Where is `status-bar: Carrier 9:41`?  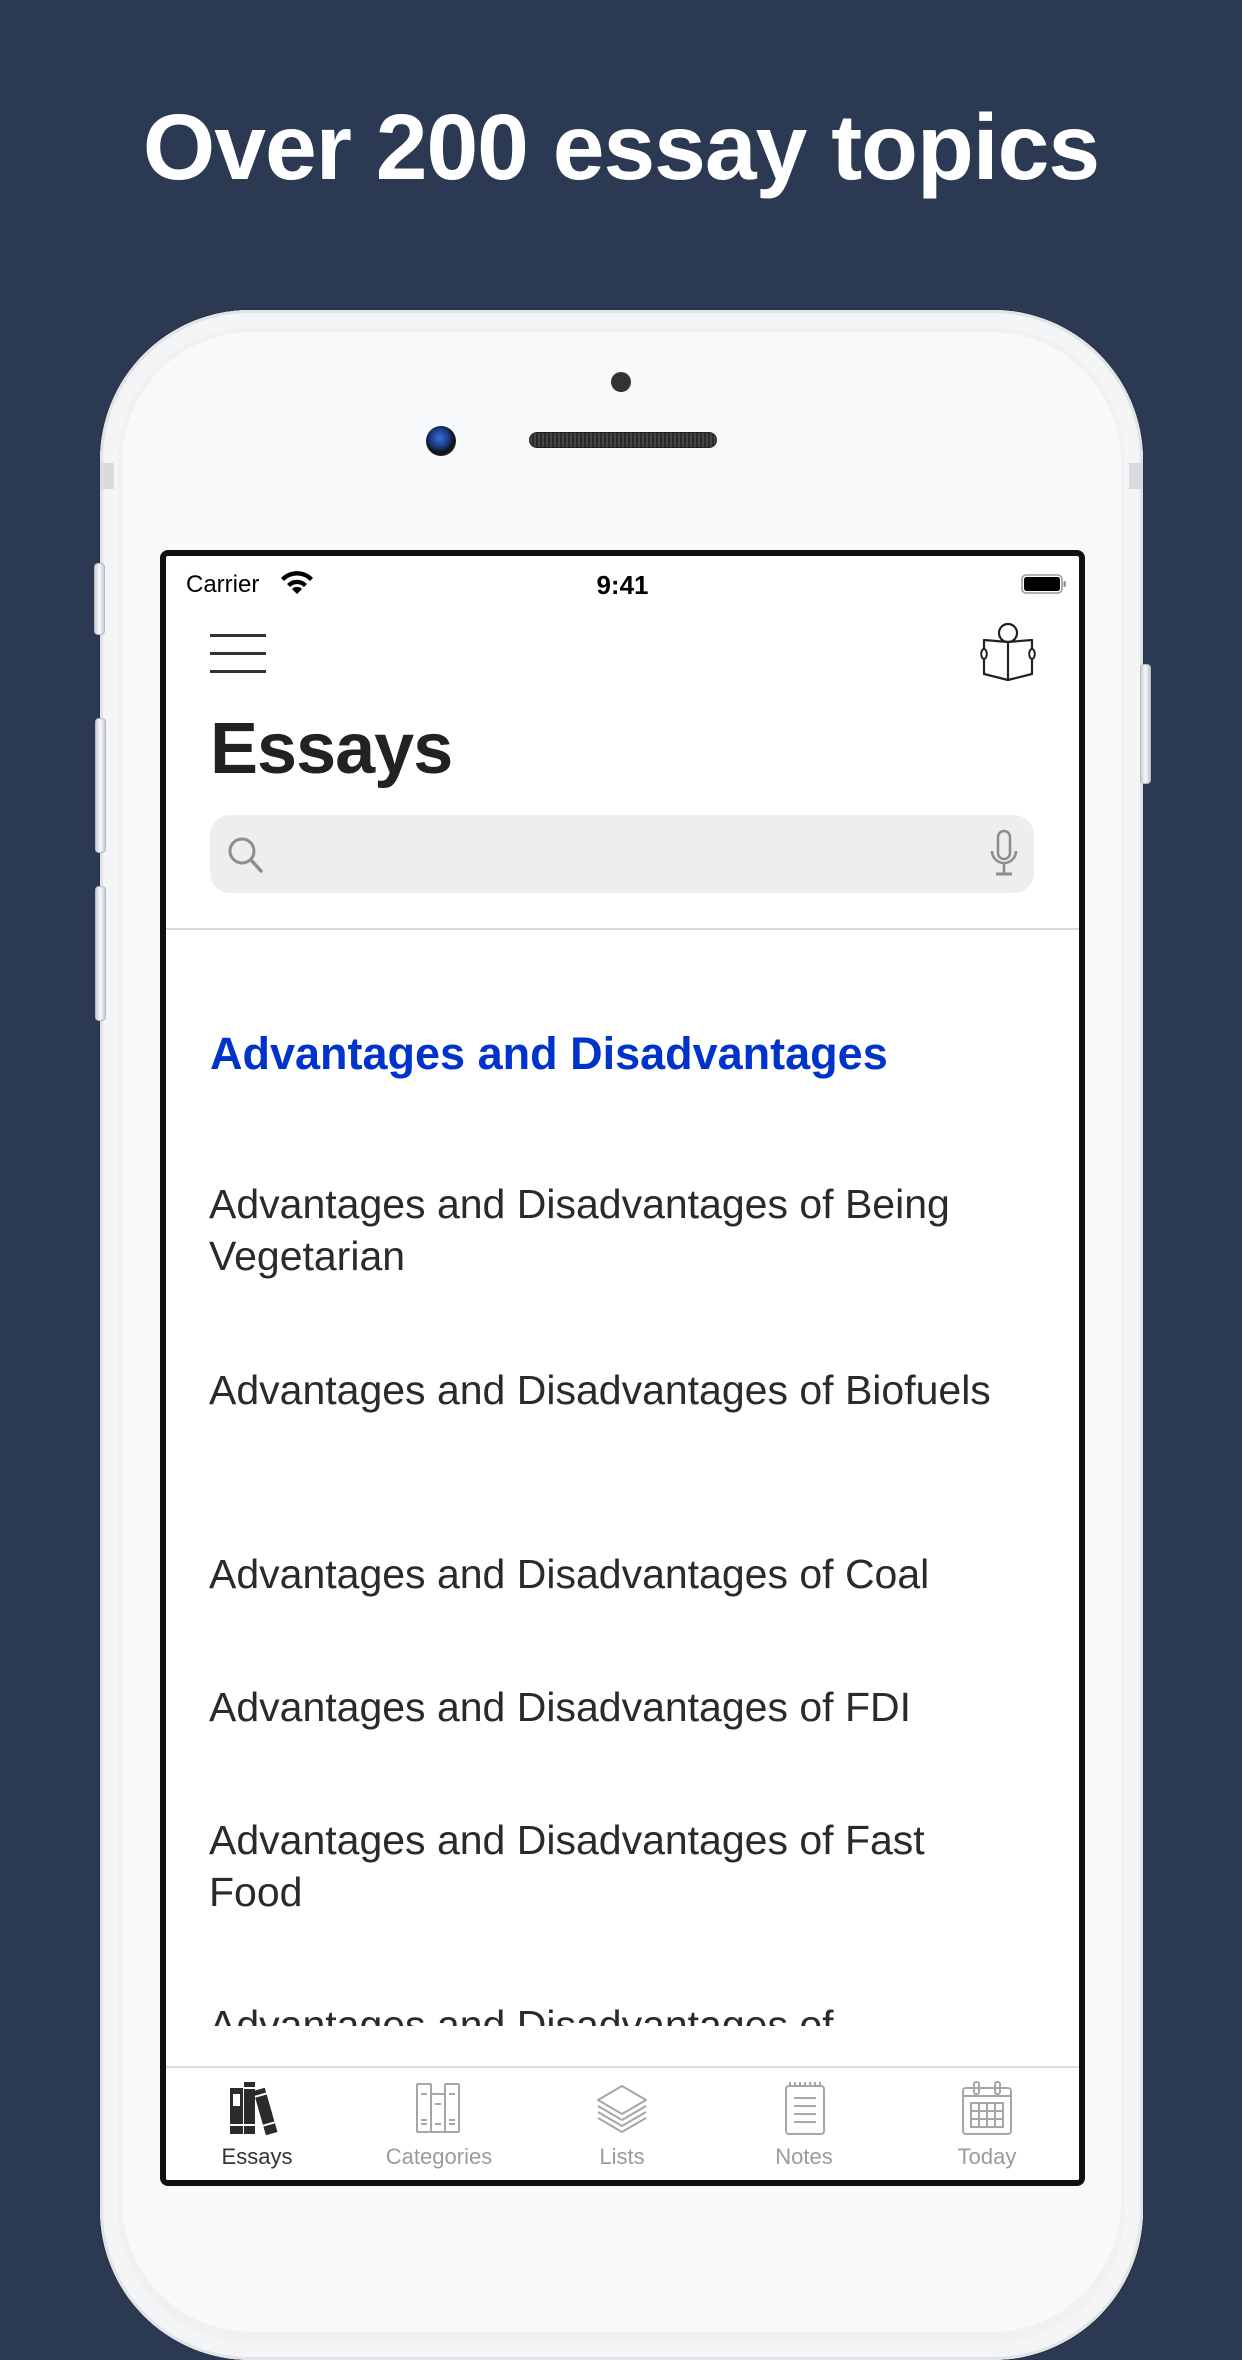 status-bar: Carrier 9:41 is located at coordinates (622, 586).